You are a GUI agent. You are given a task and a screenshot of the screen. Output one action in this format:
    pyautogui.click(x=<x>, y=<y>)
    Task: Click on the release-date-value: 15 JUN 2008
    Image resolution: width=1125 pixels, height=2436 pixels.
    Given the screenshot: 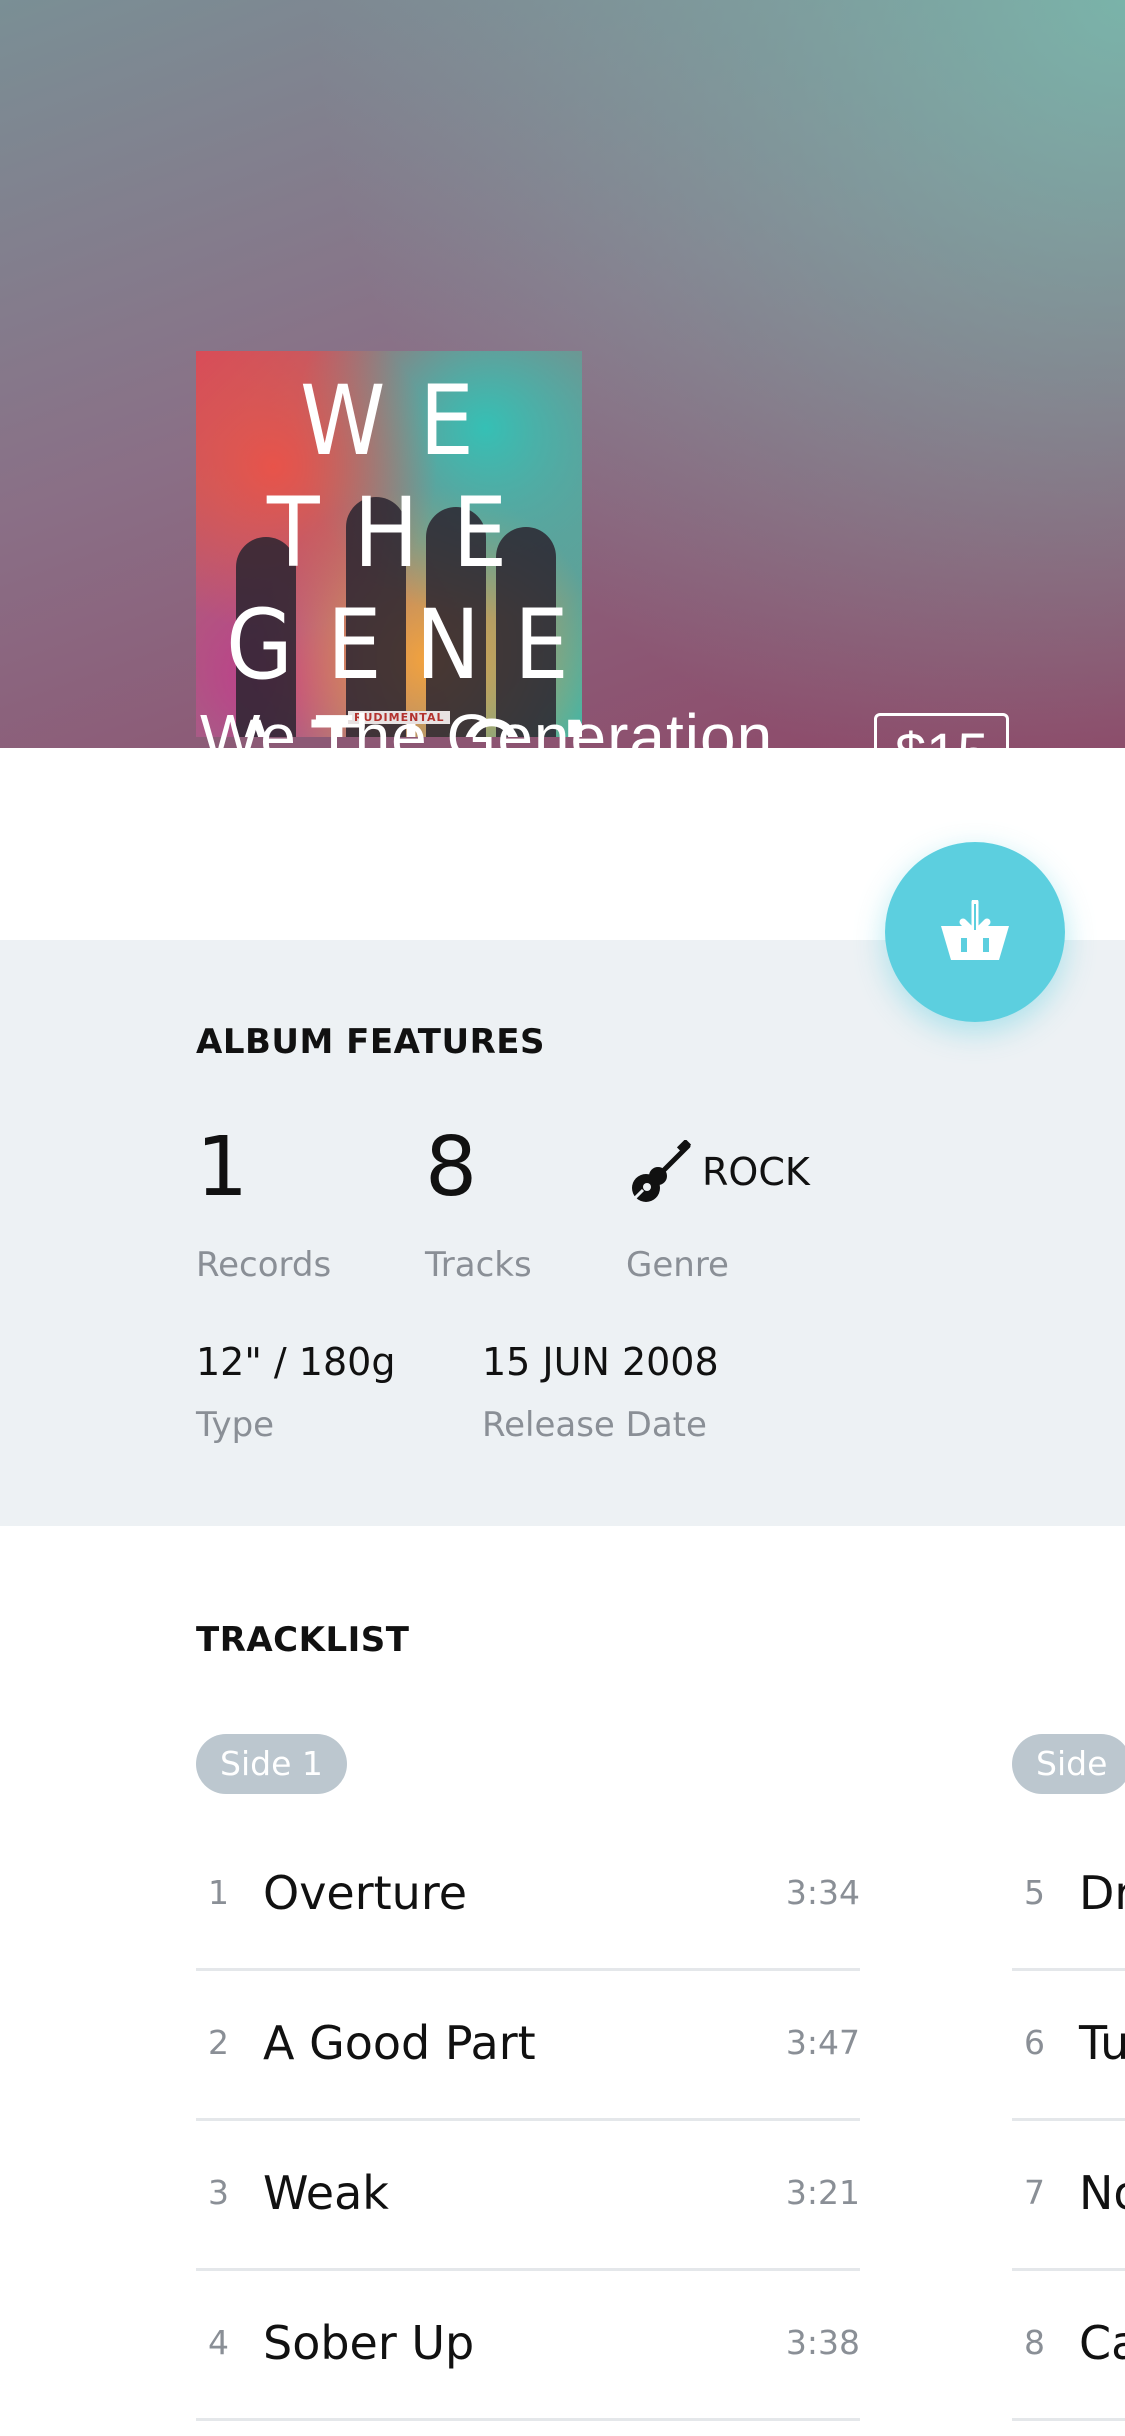 What is the action you would take?
    pyautogui.click(x=600, y=1362)
    